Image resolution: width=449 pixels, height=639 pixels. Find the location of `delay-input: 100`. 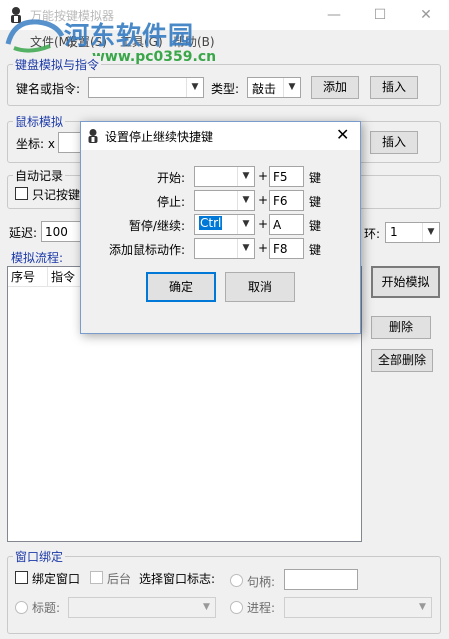

delay-input: 100 is located at coordinates (61, 231).